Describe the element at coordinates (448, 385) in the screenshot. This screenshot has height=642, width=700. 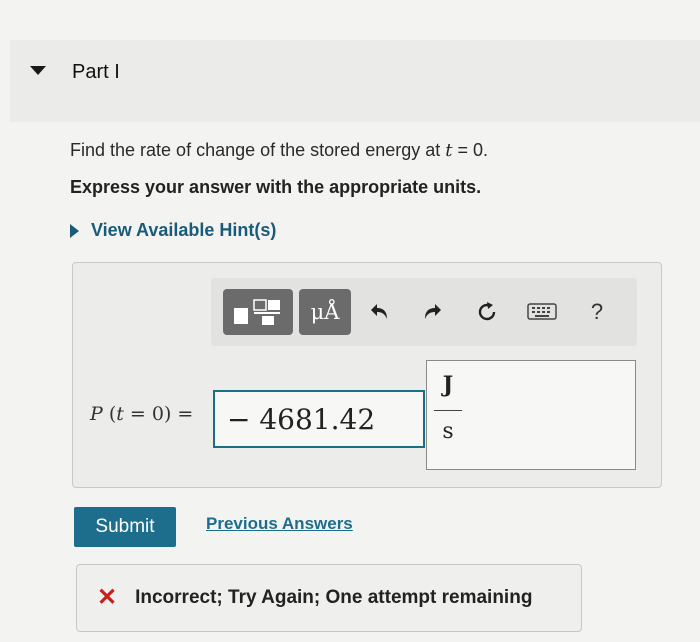
I see `unit-numerator: J` at that location.